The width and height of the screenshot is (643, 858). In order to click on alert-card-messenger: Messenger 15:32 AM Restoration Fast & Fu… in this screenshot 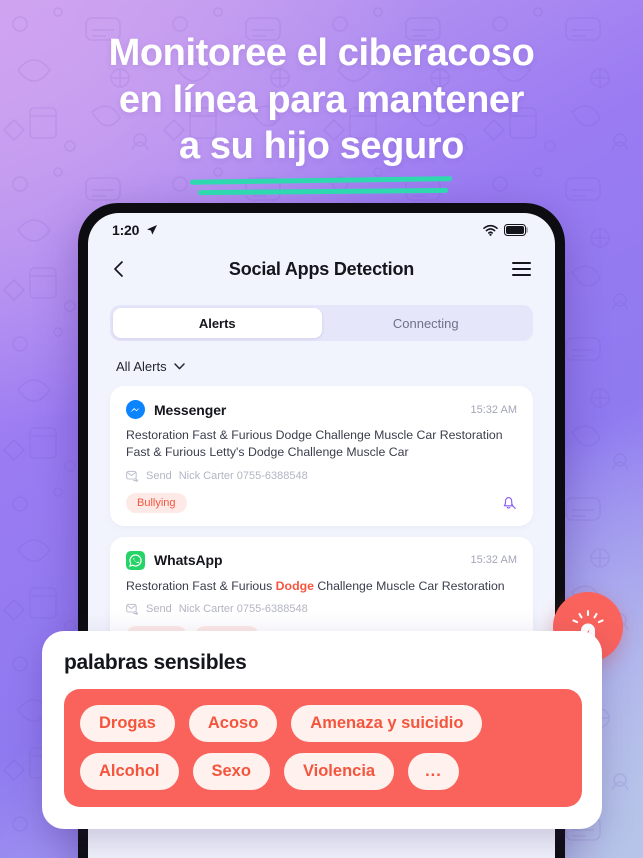, I will do `click(321, 456)`.